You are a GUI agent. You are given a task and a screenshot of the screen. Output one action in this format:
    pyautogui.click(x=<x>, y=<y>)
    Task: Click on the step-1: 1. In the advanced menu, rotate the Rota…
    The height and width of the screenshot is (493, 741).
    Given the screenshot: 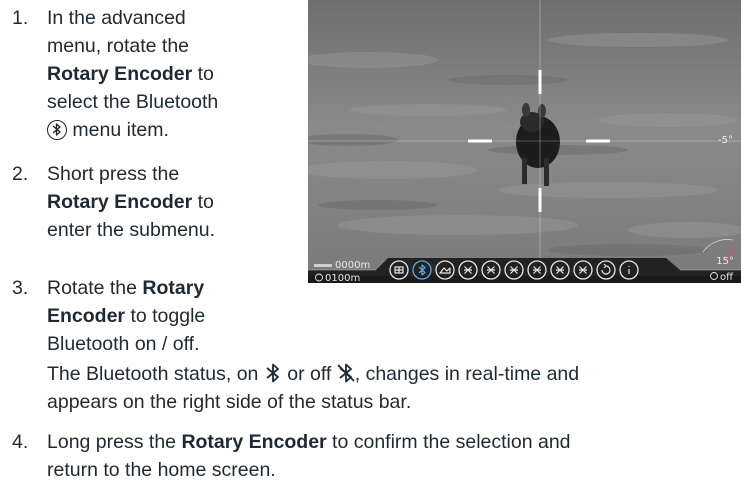 What is the action you would take?
    pyautogui.click(x=157, y=76)
    